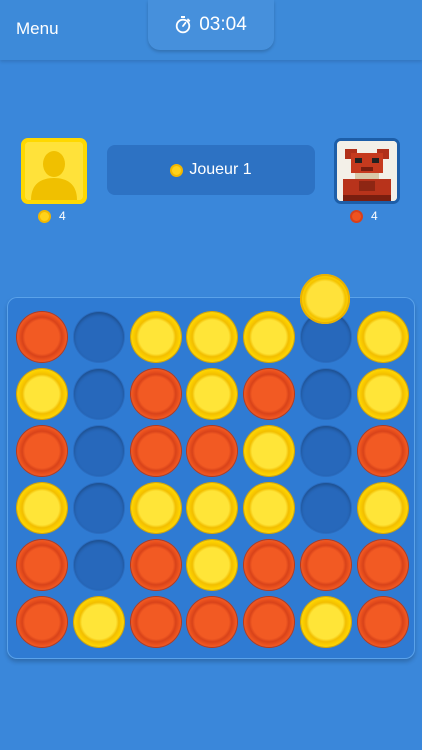 Image resolution: width=422 pixels, height=750 pixels. I want to click on drop-piece, so click(325, 299).